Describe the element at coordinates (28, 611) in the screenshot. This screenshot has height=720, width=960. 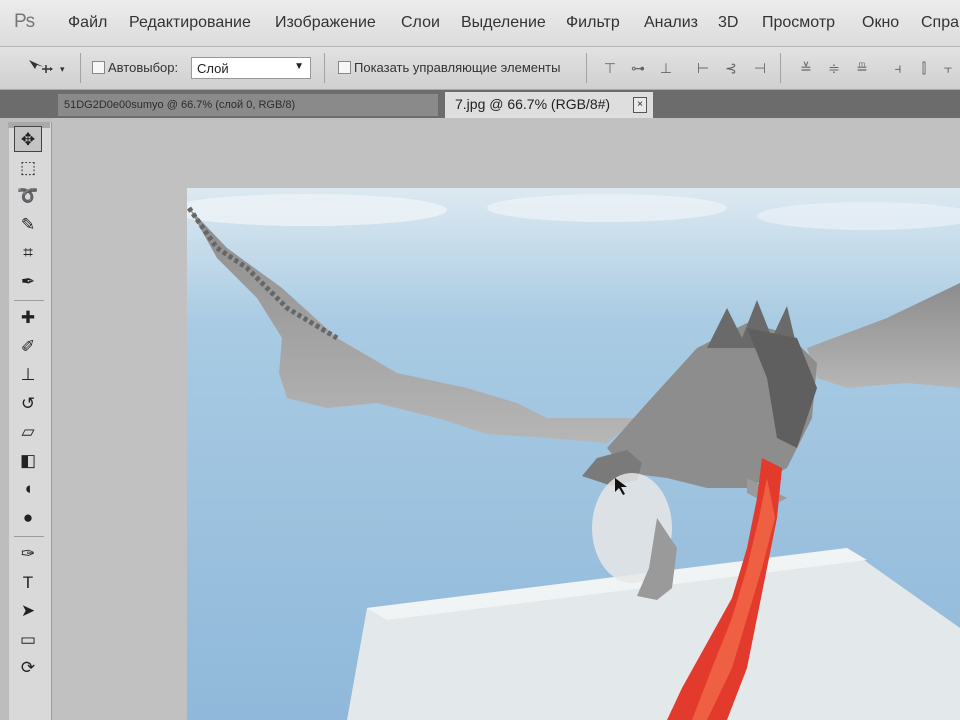
I see `path-selection-tool-icon: ➤` at that location.